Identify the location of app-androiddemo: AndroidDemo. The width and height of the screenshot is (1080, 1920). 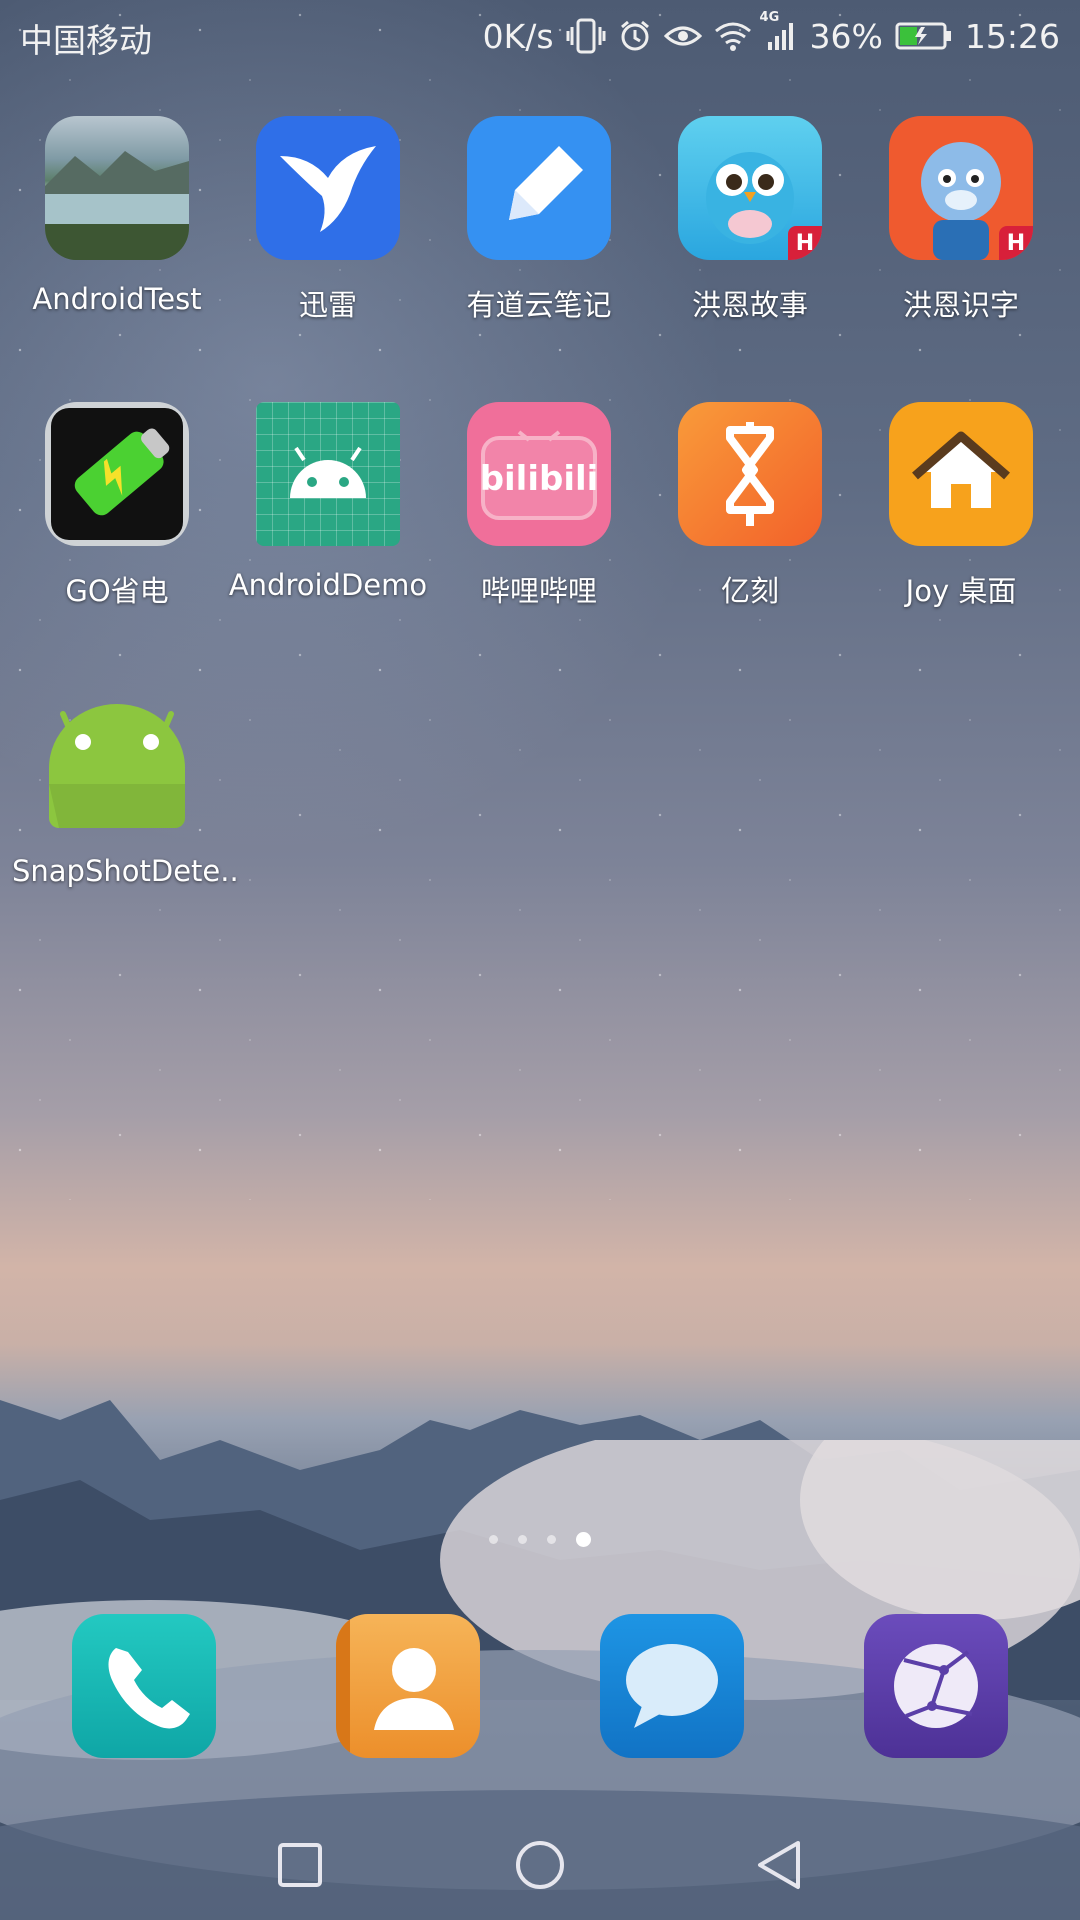
(328, 502).